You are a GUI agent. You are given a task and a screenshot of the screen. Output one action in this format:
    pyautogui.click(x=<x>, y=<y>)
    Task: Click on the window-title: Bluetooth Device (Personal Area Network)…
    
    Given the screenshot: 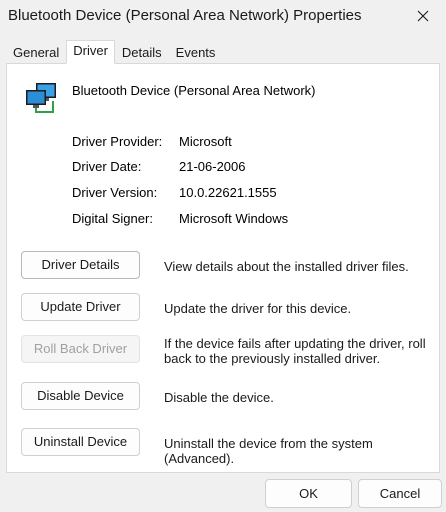 What is the action you would take?
    pyautogui.click(x=185, y=15)
    